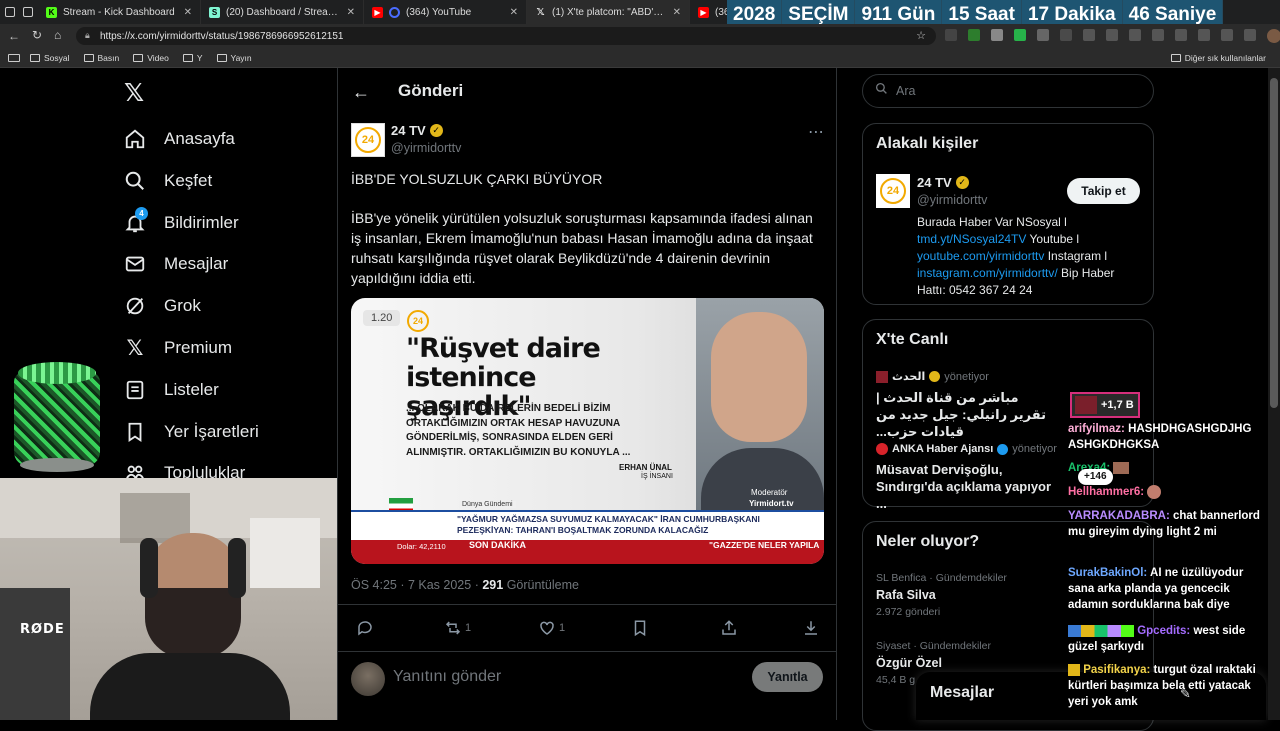  I want to click on youtube-icon: ▶, so click(703, 12).